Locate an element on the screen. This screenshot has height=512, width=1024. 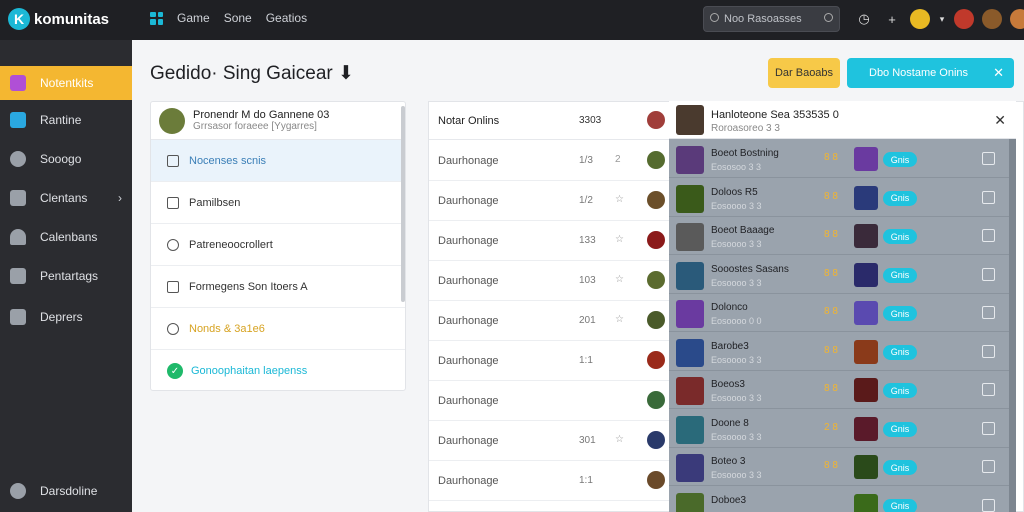
list-item: Doone 8 Eosoooo 3 3 2 8 Gnis is located at coordinates (839, 429).